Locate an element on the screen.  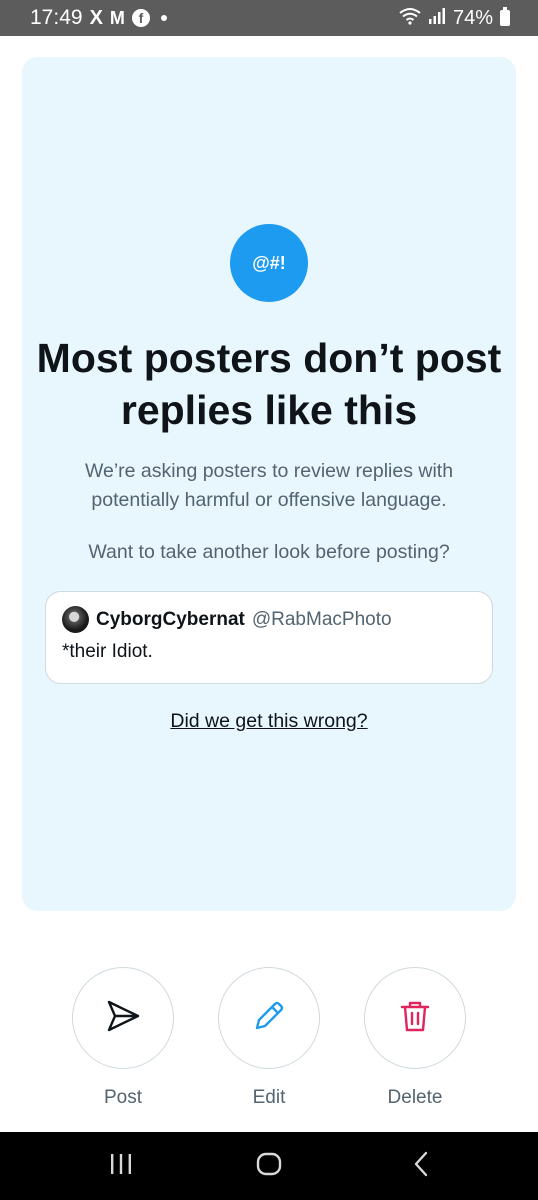
facebook-icon: f is located at coordinates (140, 18).